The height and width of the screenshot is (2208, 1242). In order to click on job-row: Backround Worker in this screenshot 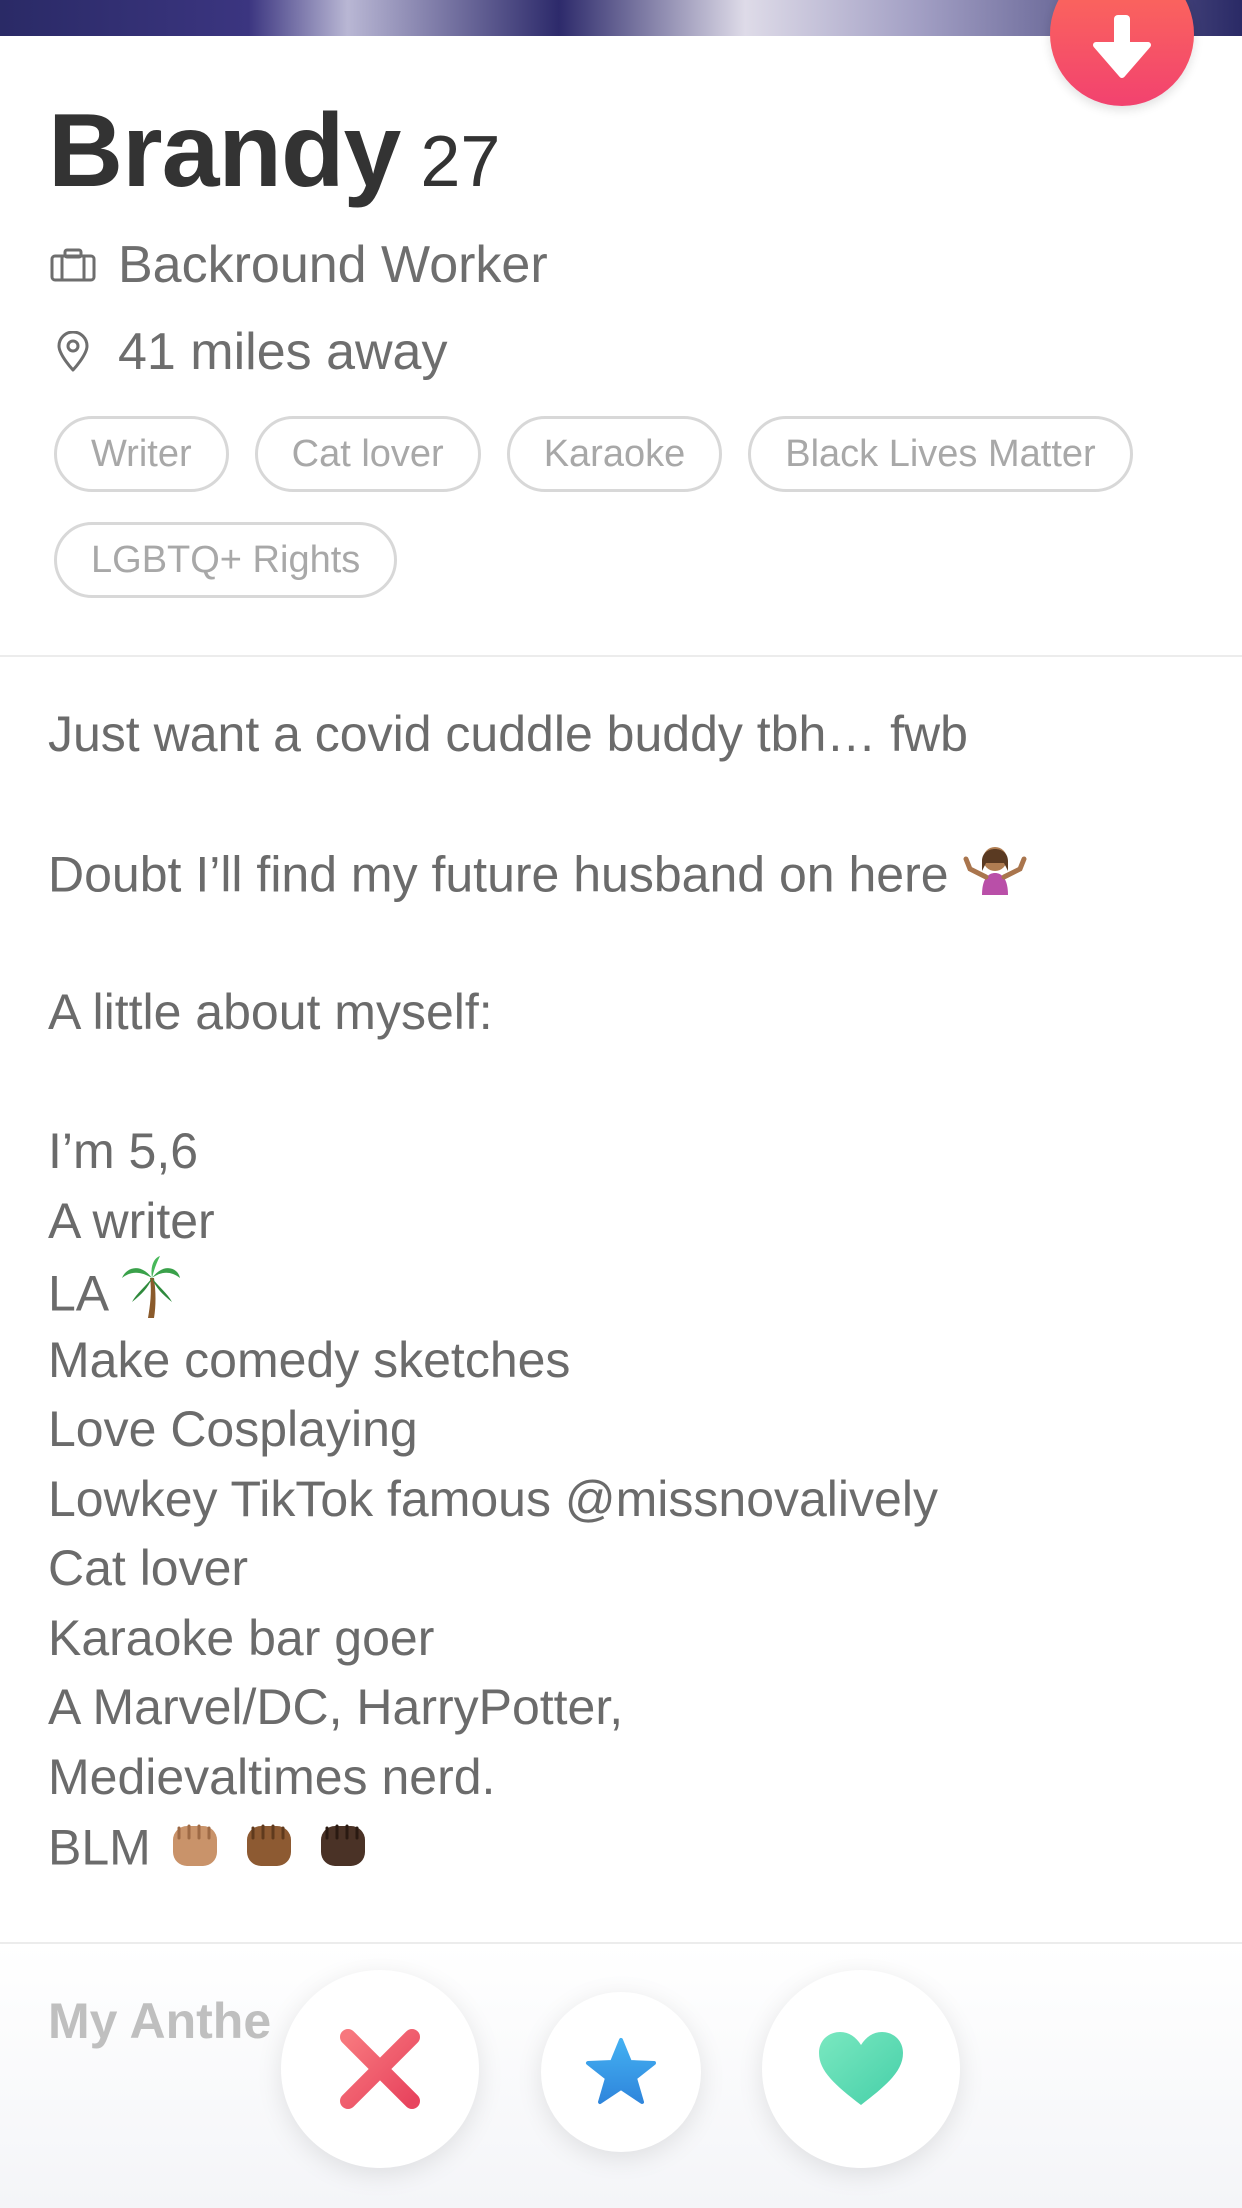, I will do `click(298, 265)`.